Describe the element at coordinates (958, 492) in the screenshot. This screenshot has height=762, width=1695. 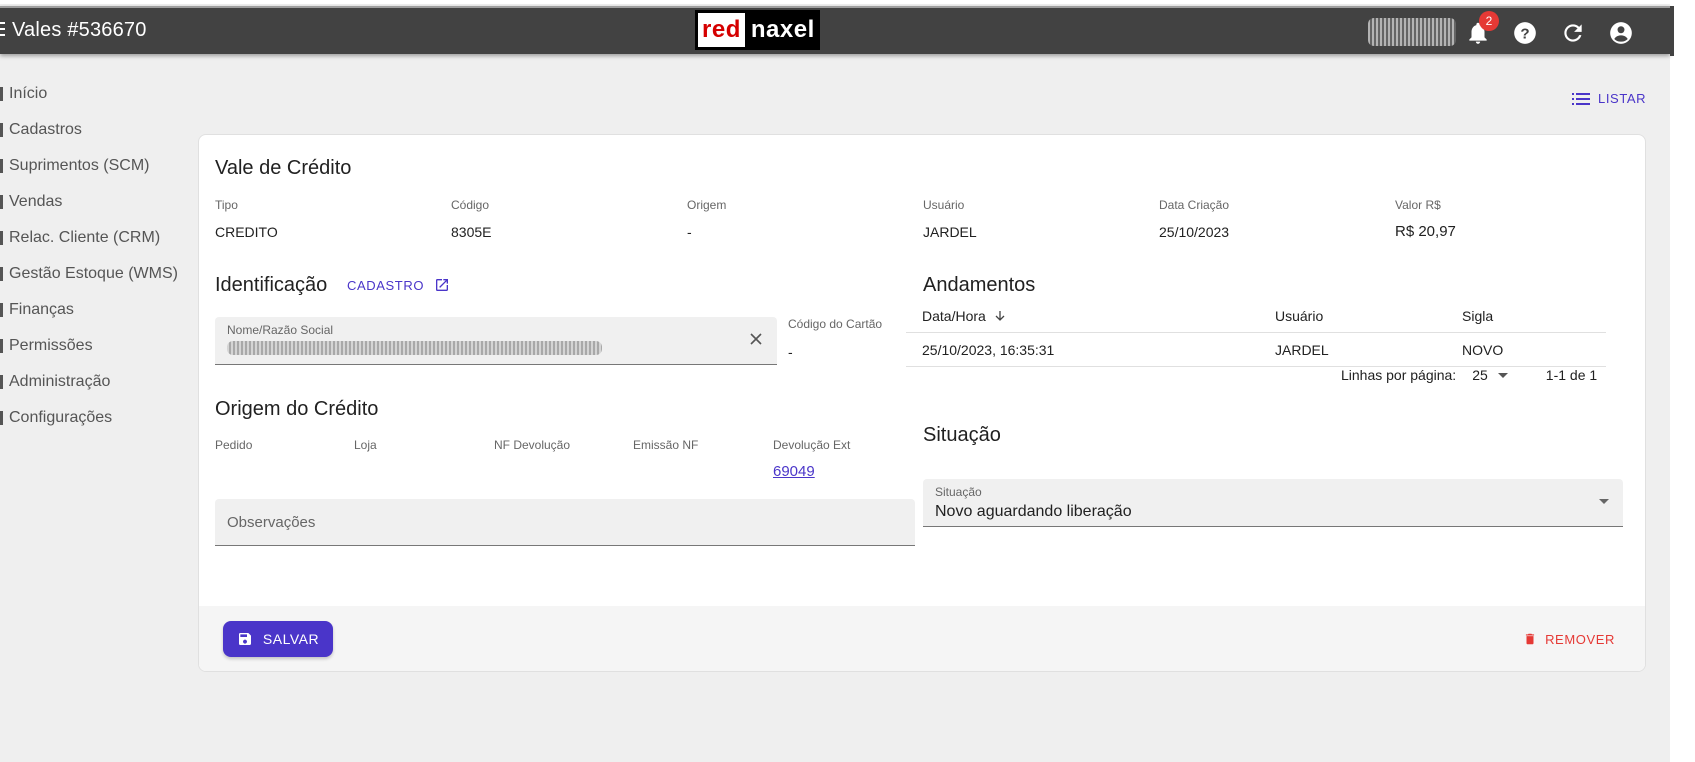
I see `situacao-label: Situação` at that location.